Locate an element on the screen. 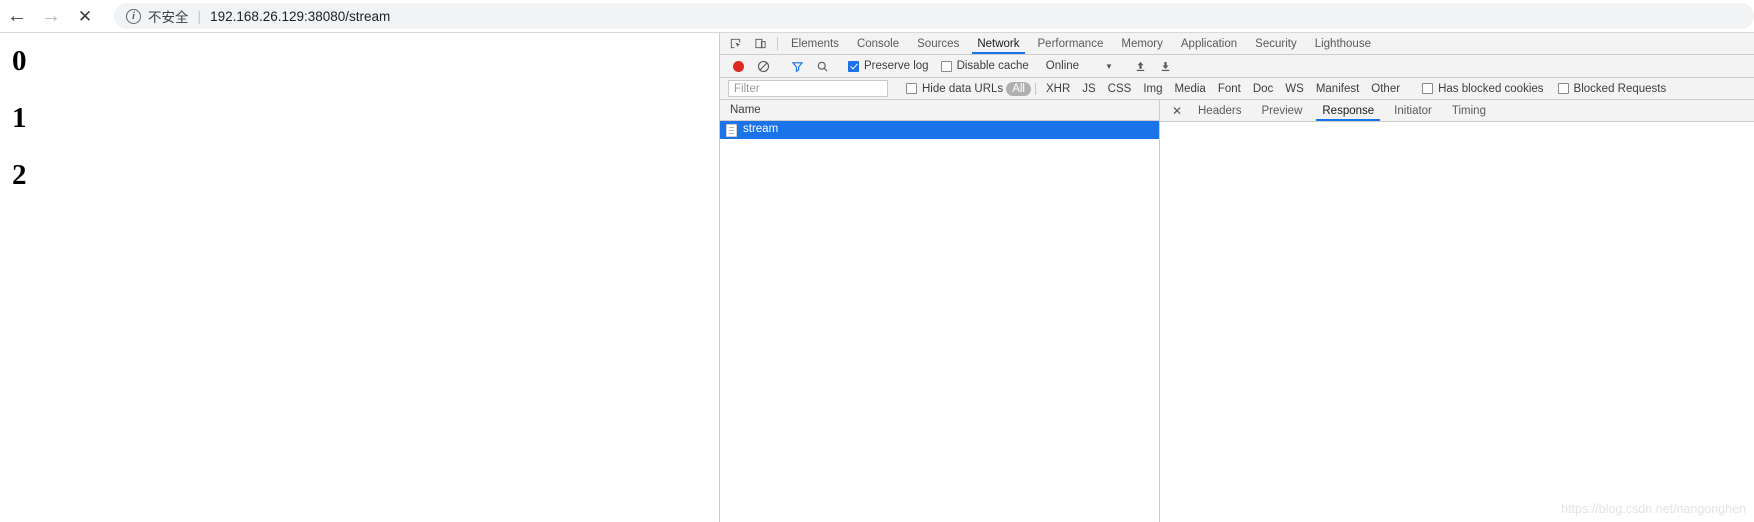  request-name: stream is located at coordinates (761, 129).